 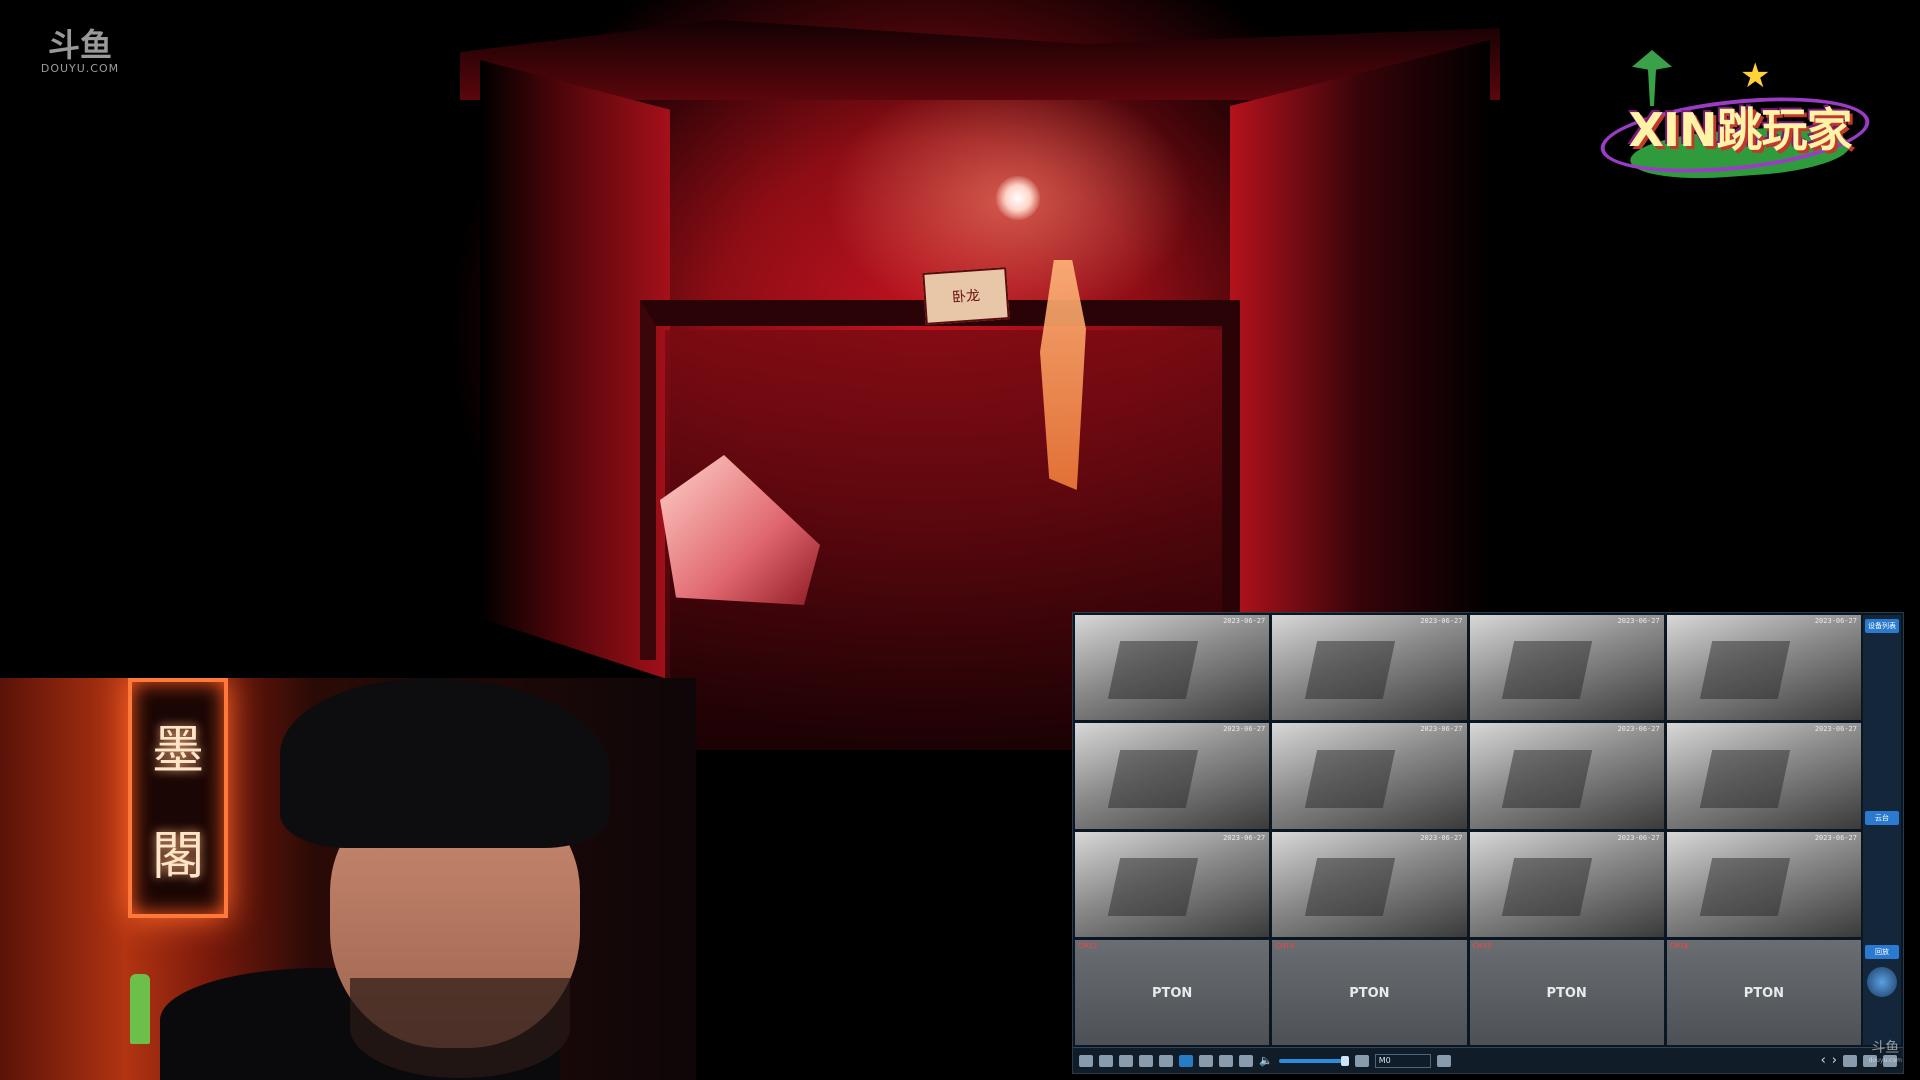 I want to click on prev-page-icon: ‹, so click(x=1823, y=1060).